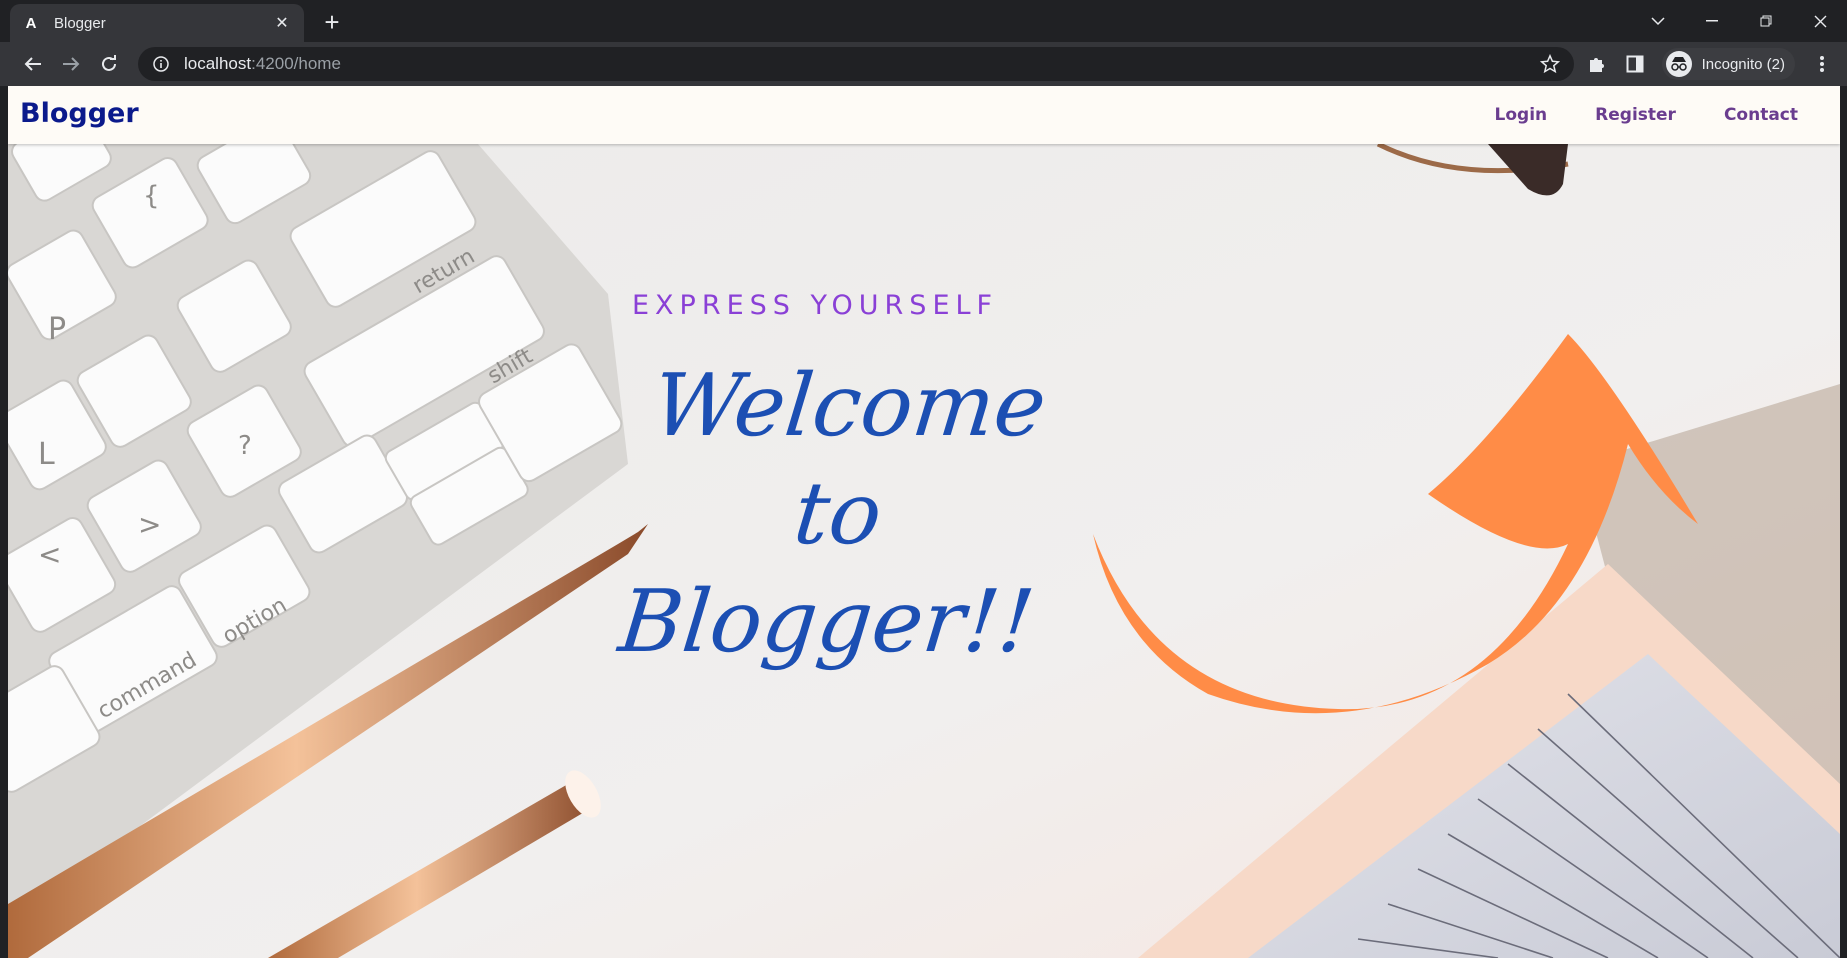 The width and height of the screenshot is (1847, 958). What do you see at coordinates (79, 113) in the screenshot?
I see `site-brand-logo: Blogger` at bounding box center [79, 113].